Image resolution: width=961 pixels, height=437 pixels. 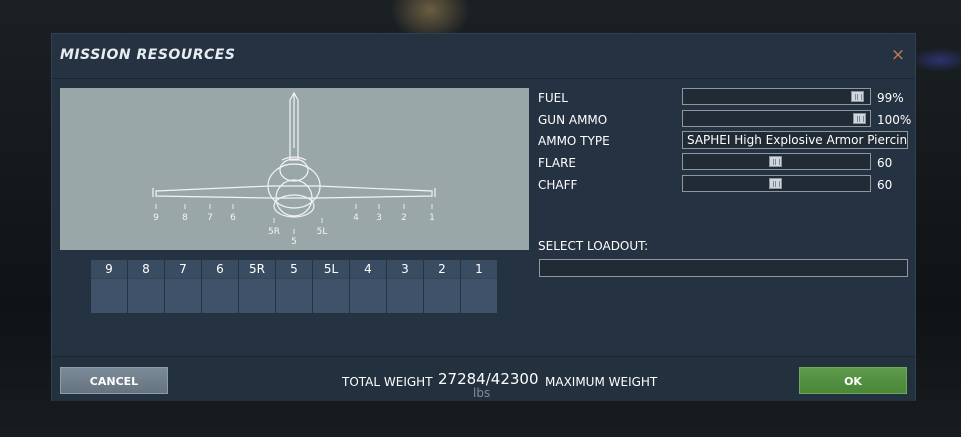 I want to click on chaff-slider-thumb, so click(x=775, y=183).